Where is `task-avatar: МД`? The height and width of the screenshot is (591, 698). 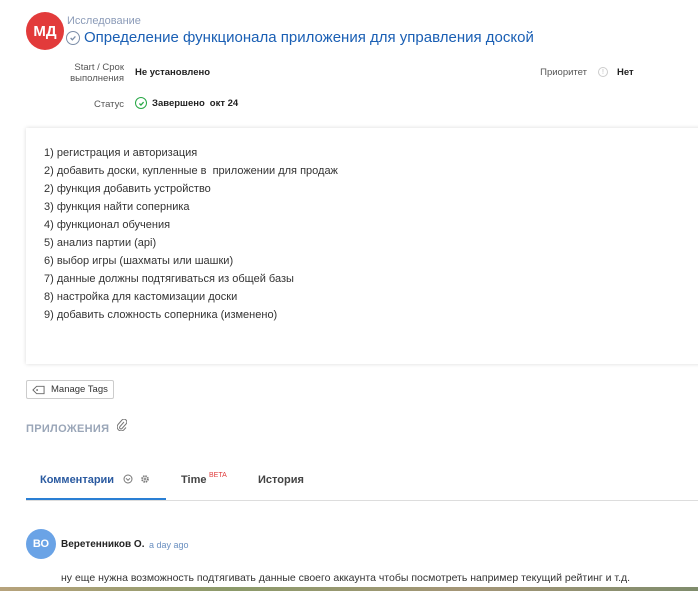 task-avatar: МД is located at coordinates (45, 31).